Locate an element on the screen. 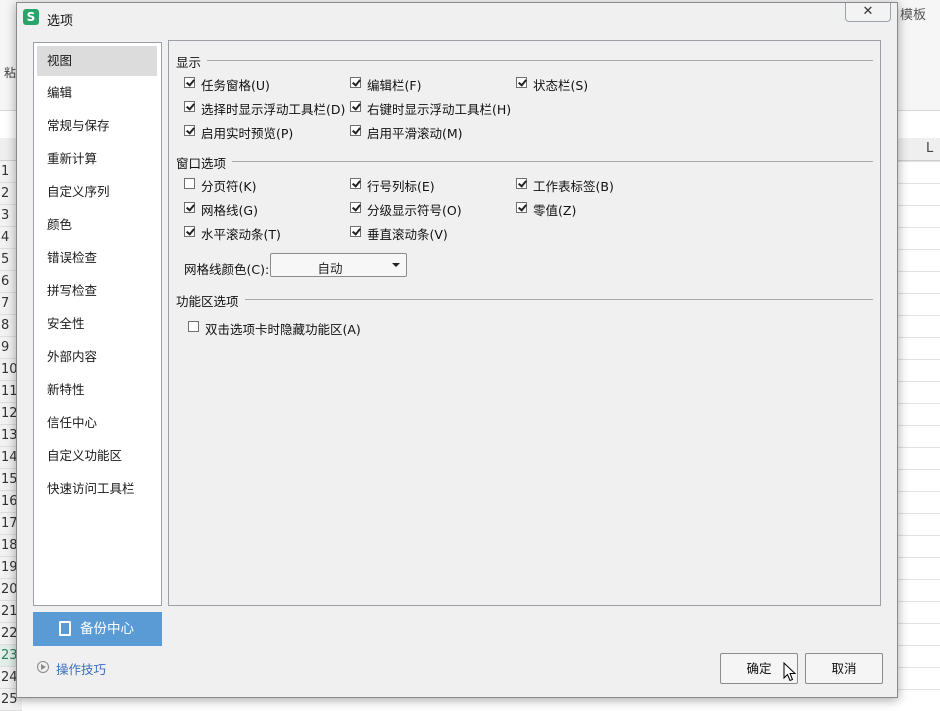  option-label: 分级显示符号(O) is located at coordinates (414, 210).